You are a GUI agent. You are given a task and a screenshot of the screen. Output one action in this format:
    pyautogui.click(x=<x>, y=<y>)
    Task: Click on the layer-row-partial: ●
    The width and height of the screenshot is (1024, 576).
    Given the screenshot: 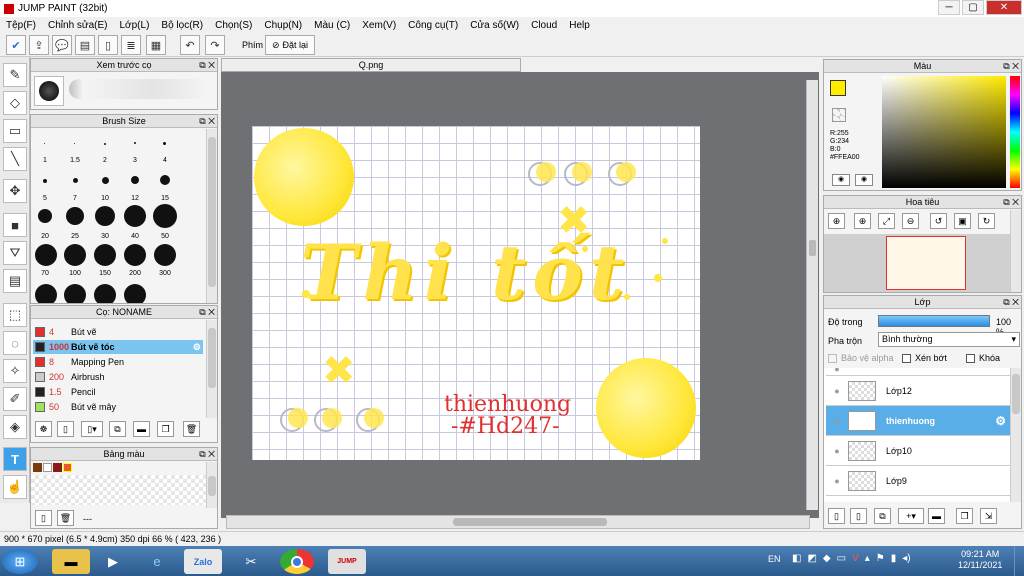 What is the action you would take?
    pyautogui.click(x=918, y=372)
    